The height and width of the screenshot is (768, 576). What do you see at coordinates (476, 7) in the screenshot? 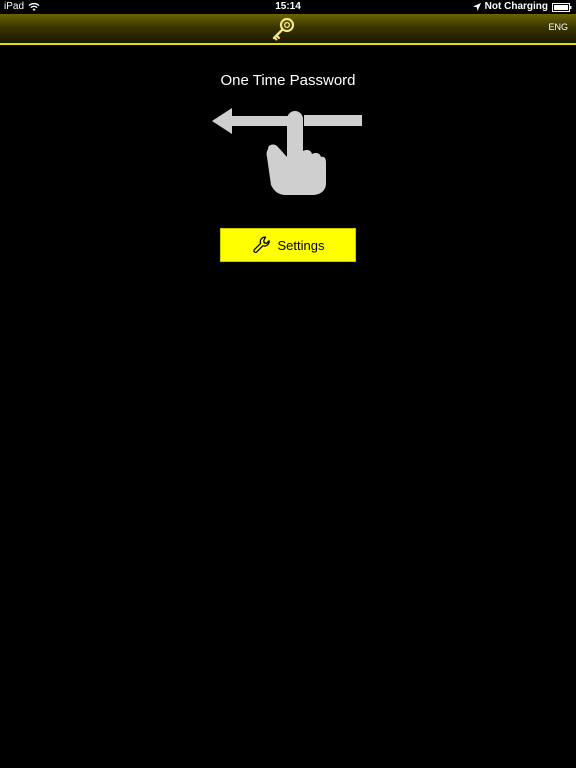
I see `location-icon` at bounding box center [476, 7].